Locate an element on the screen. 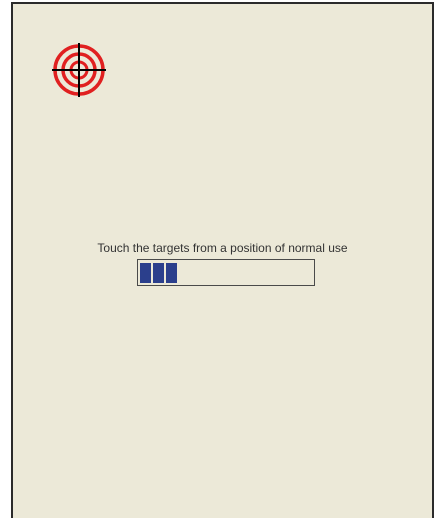 The image size is (439, 518). progress-blocks is located at coordinates (158, 273).